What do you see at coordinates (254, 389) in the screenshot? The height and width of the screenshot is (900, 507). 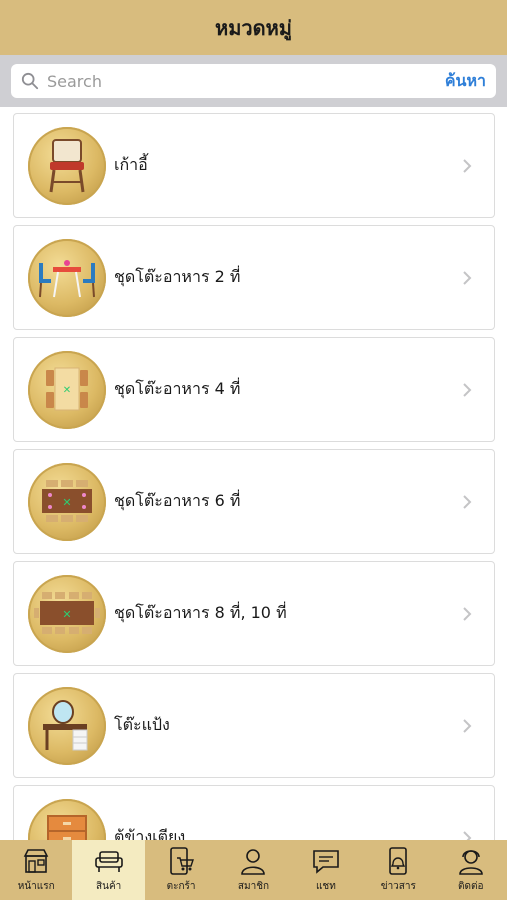 I see `list-item-dining-set-4: ✕ ชุดโต๊ะอาหาร 4 ที่` at bounding box center [254, 389].